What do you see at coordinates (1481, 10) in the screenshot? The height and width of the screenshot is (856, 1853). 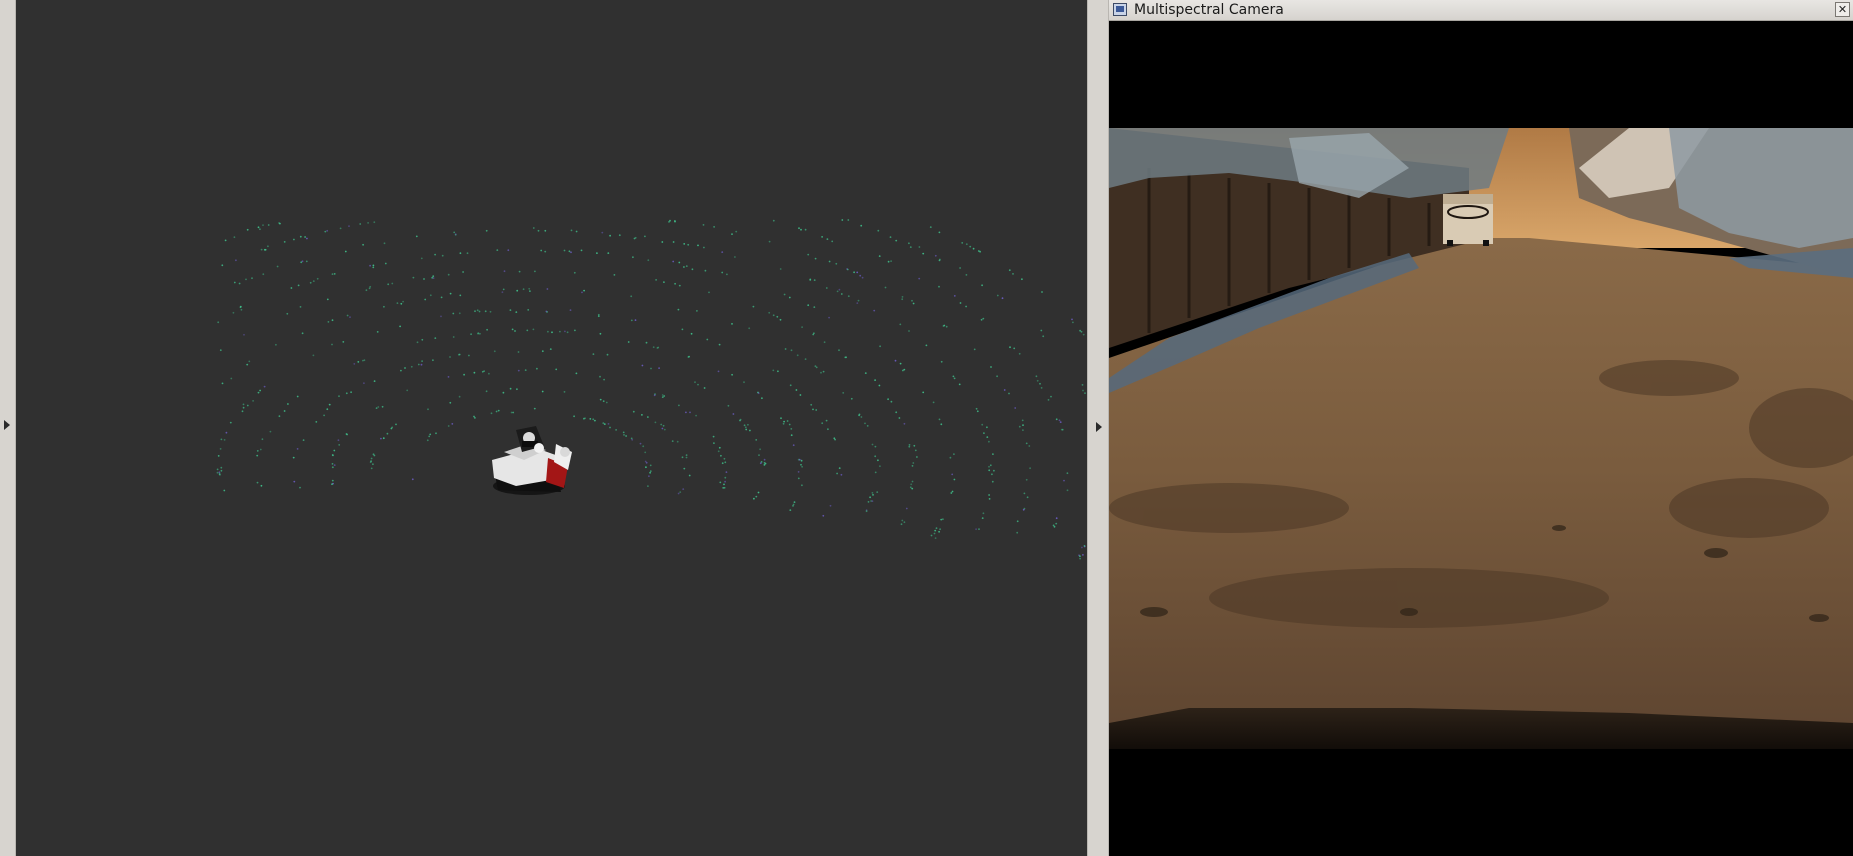 I see `camera-window-titlebar: Multispectral Camera ✕` at bounding box center [1481, 10].